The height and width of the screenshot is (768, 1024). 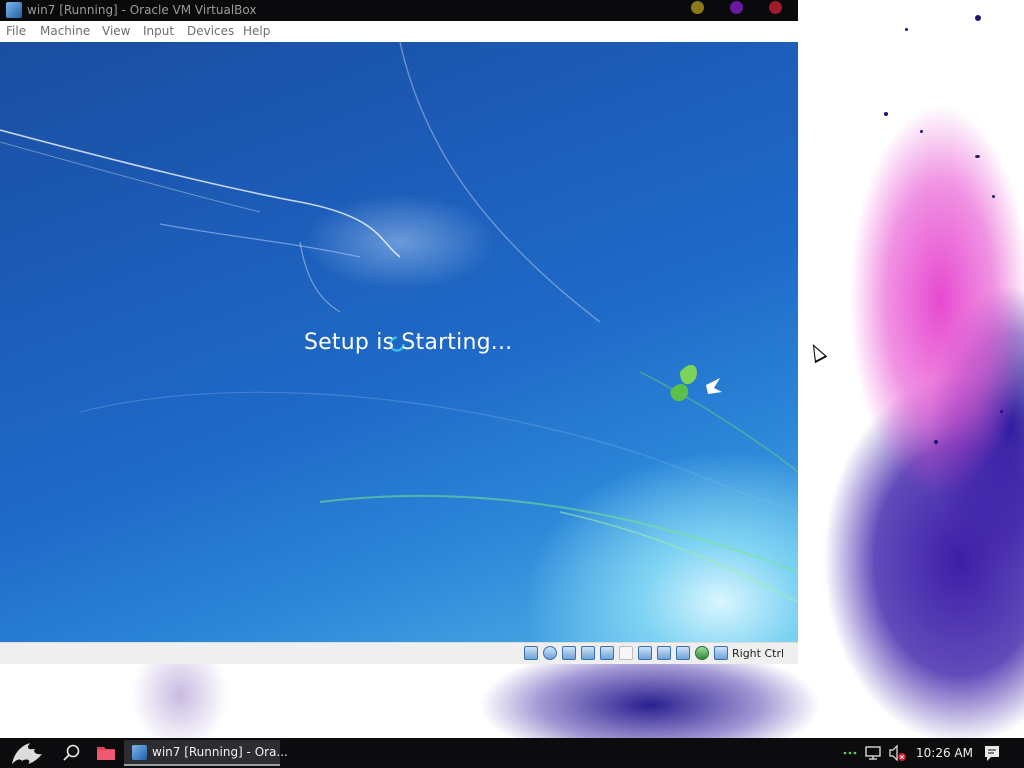 What do you see at coordinates (664, 653) in the screenshot?
I see `video-capture-icon` at bounding box center [664, 653].